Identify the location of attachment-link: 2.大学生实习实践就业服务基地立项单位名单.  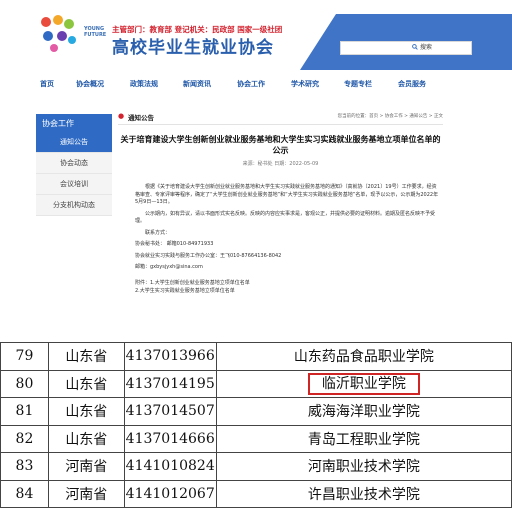
(287, 292).